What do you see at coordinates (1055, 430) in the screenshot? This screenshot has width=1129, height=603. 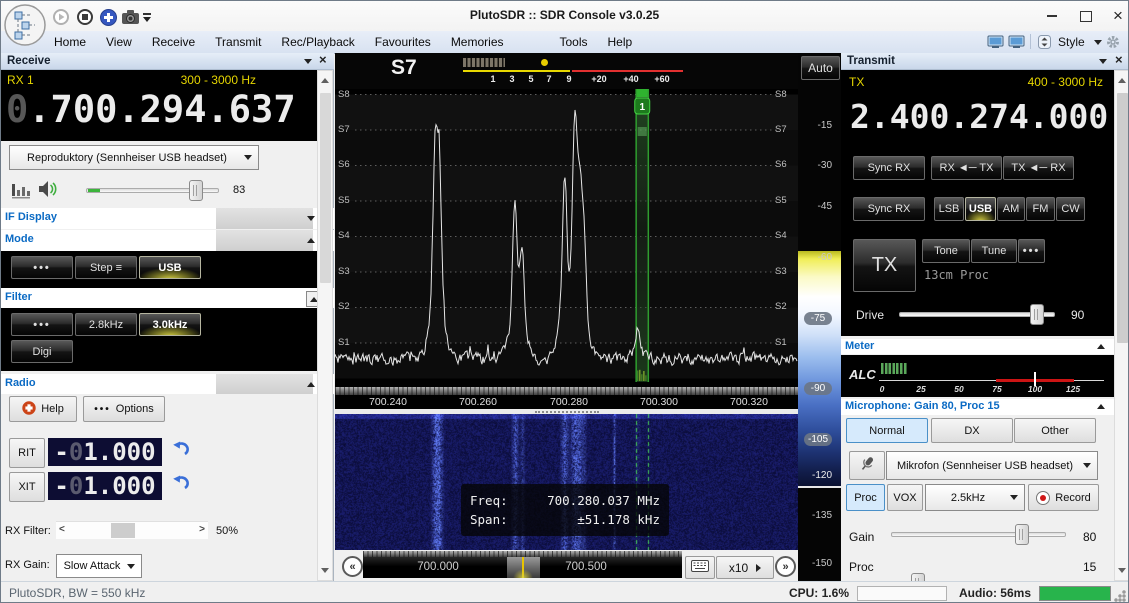 I see `profile-other-button: Other` at bounding box center [1055, 430].